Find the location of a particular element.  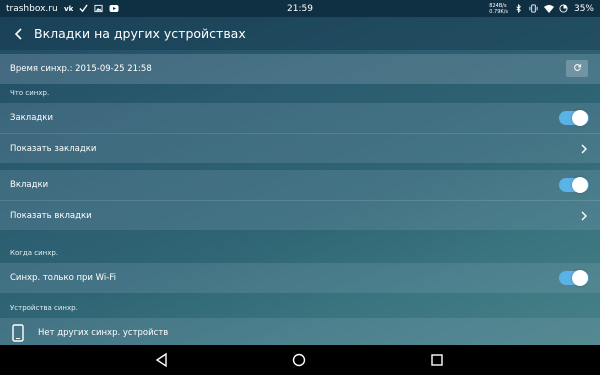

network-speeds: 824B/s 0.79K/s is located at coordinates (498, 9).